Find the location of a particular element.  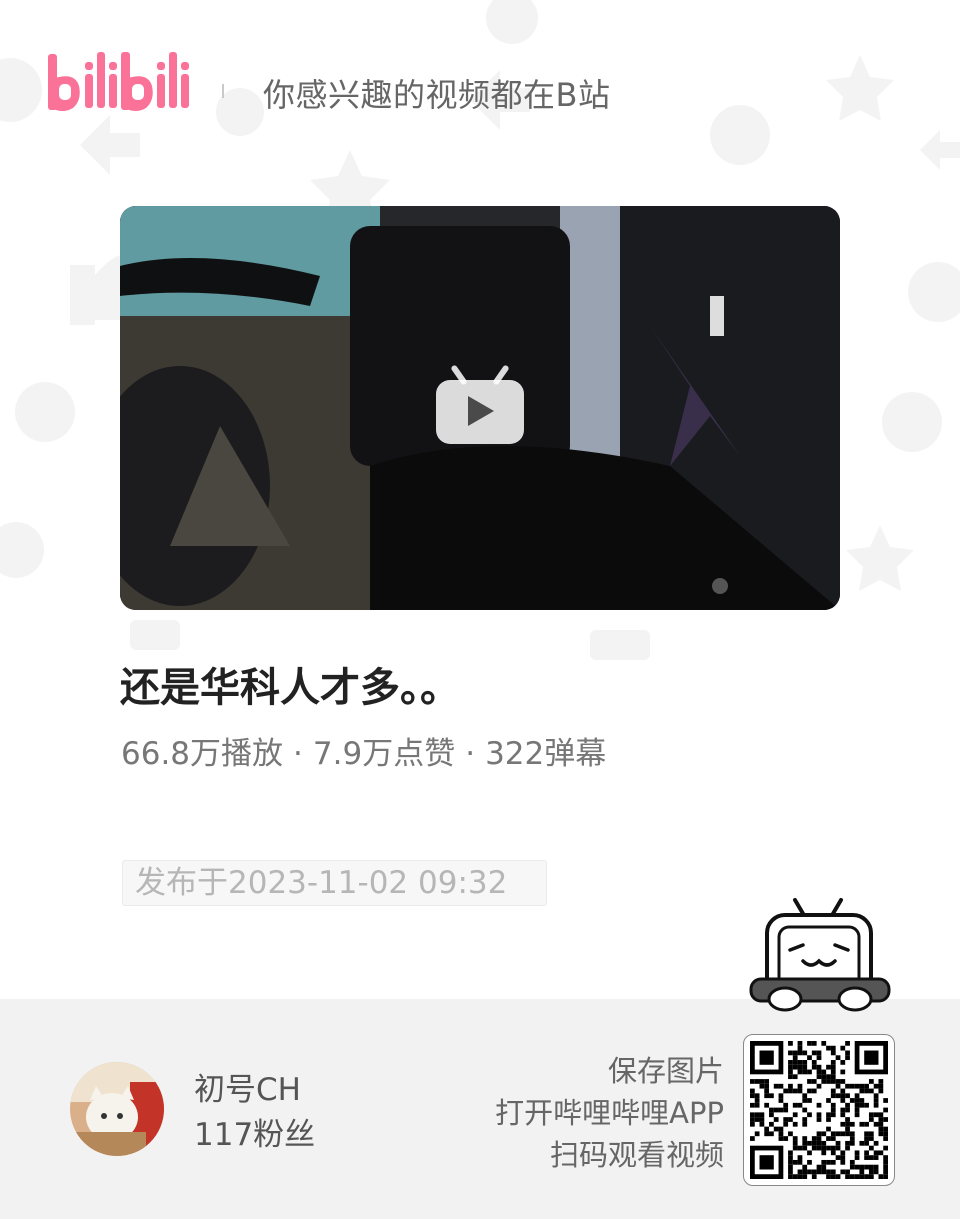

cta-scan-code: 扫码观看视频 is located at coordinates (636, 1155).